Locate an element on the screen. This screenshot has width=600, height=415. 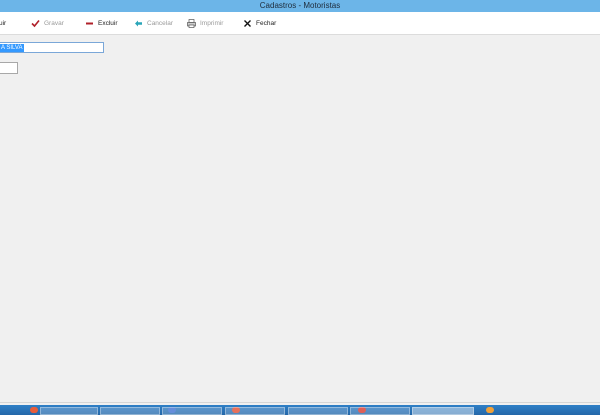
excluir-button: Excluir is located at coordinates (101, 23).